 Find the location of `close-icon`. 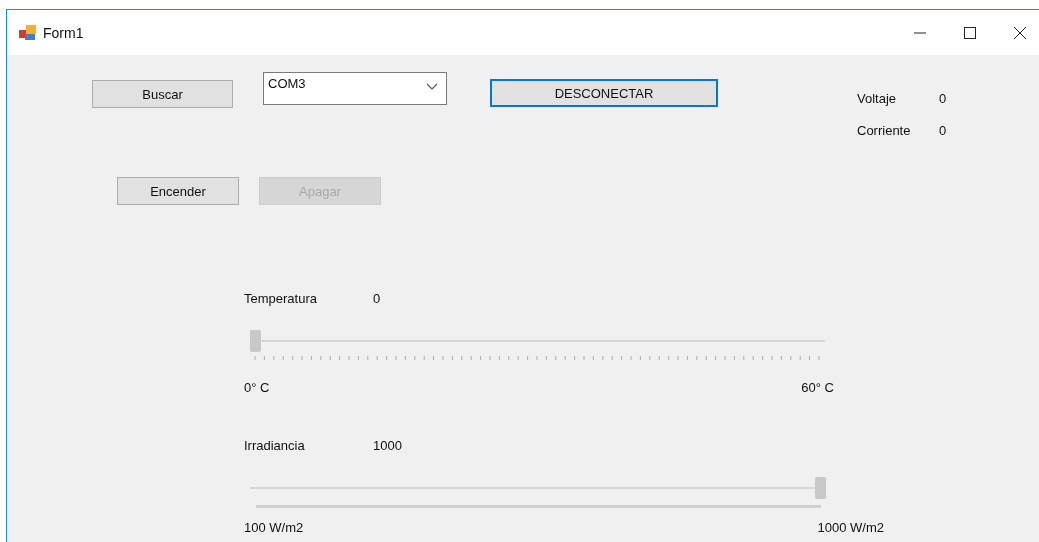

close-icon is located at coordinates (1020, 32).